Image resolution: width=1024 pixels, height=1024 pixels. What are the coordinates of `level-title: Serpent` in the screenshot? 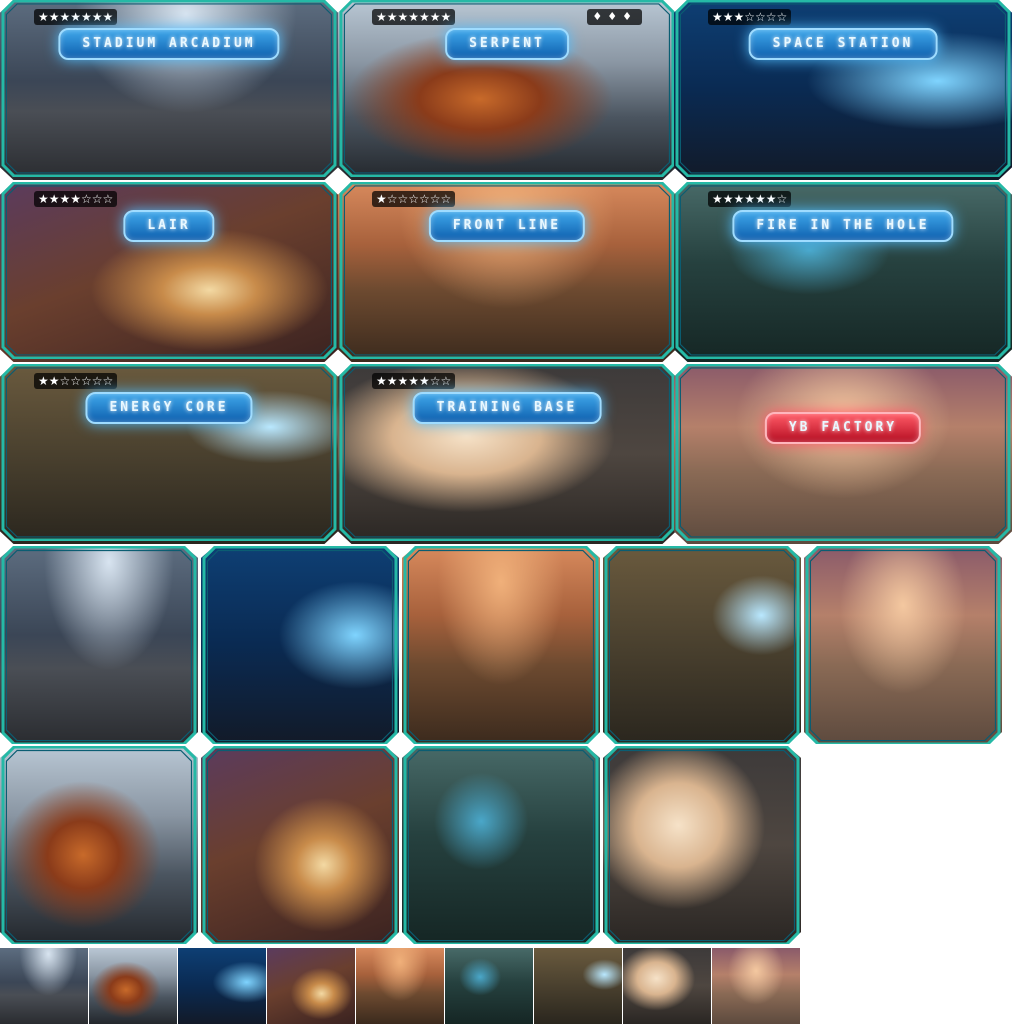 It's located at (507, 44).